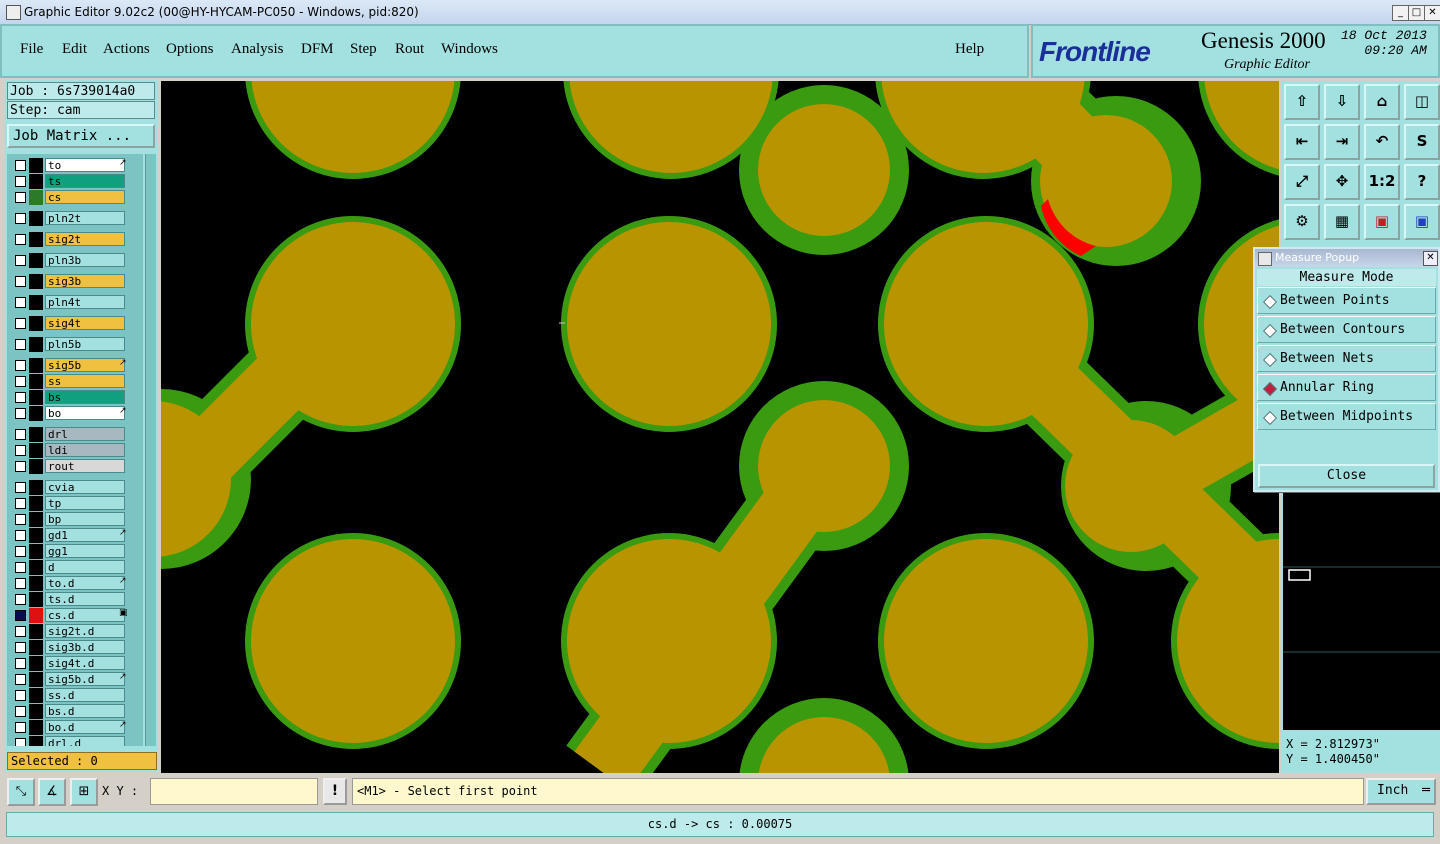 This screenshot has width=1440, height=844. Describe the element at coordinates (1342, 142) in the screenshot. I see `zoom-right-icon: ⇥` at that location.